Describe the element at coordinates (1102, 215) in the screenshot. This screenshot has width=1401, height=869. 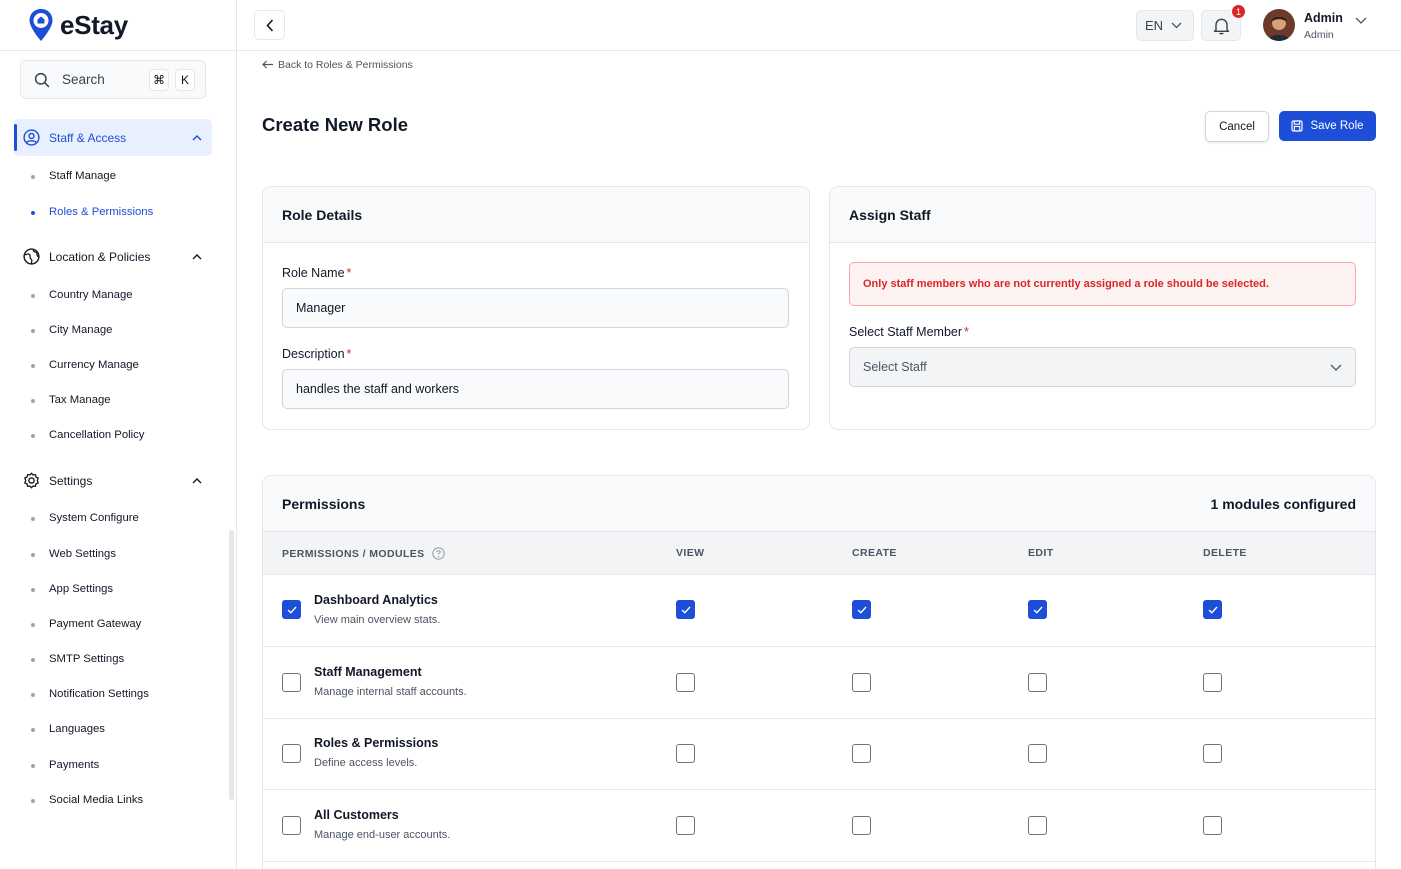
I see `assign-staff-title: Assign Staff` at that location.